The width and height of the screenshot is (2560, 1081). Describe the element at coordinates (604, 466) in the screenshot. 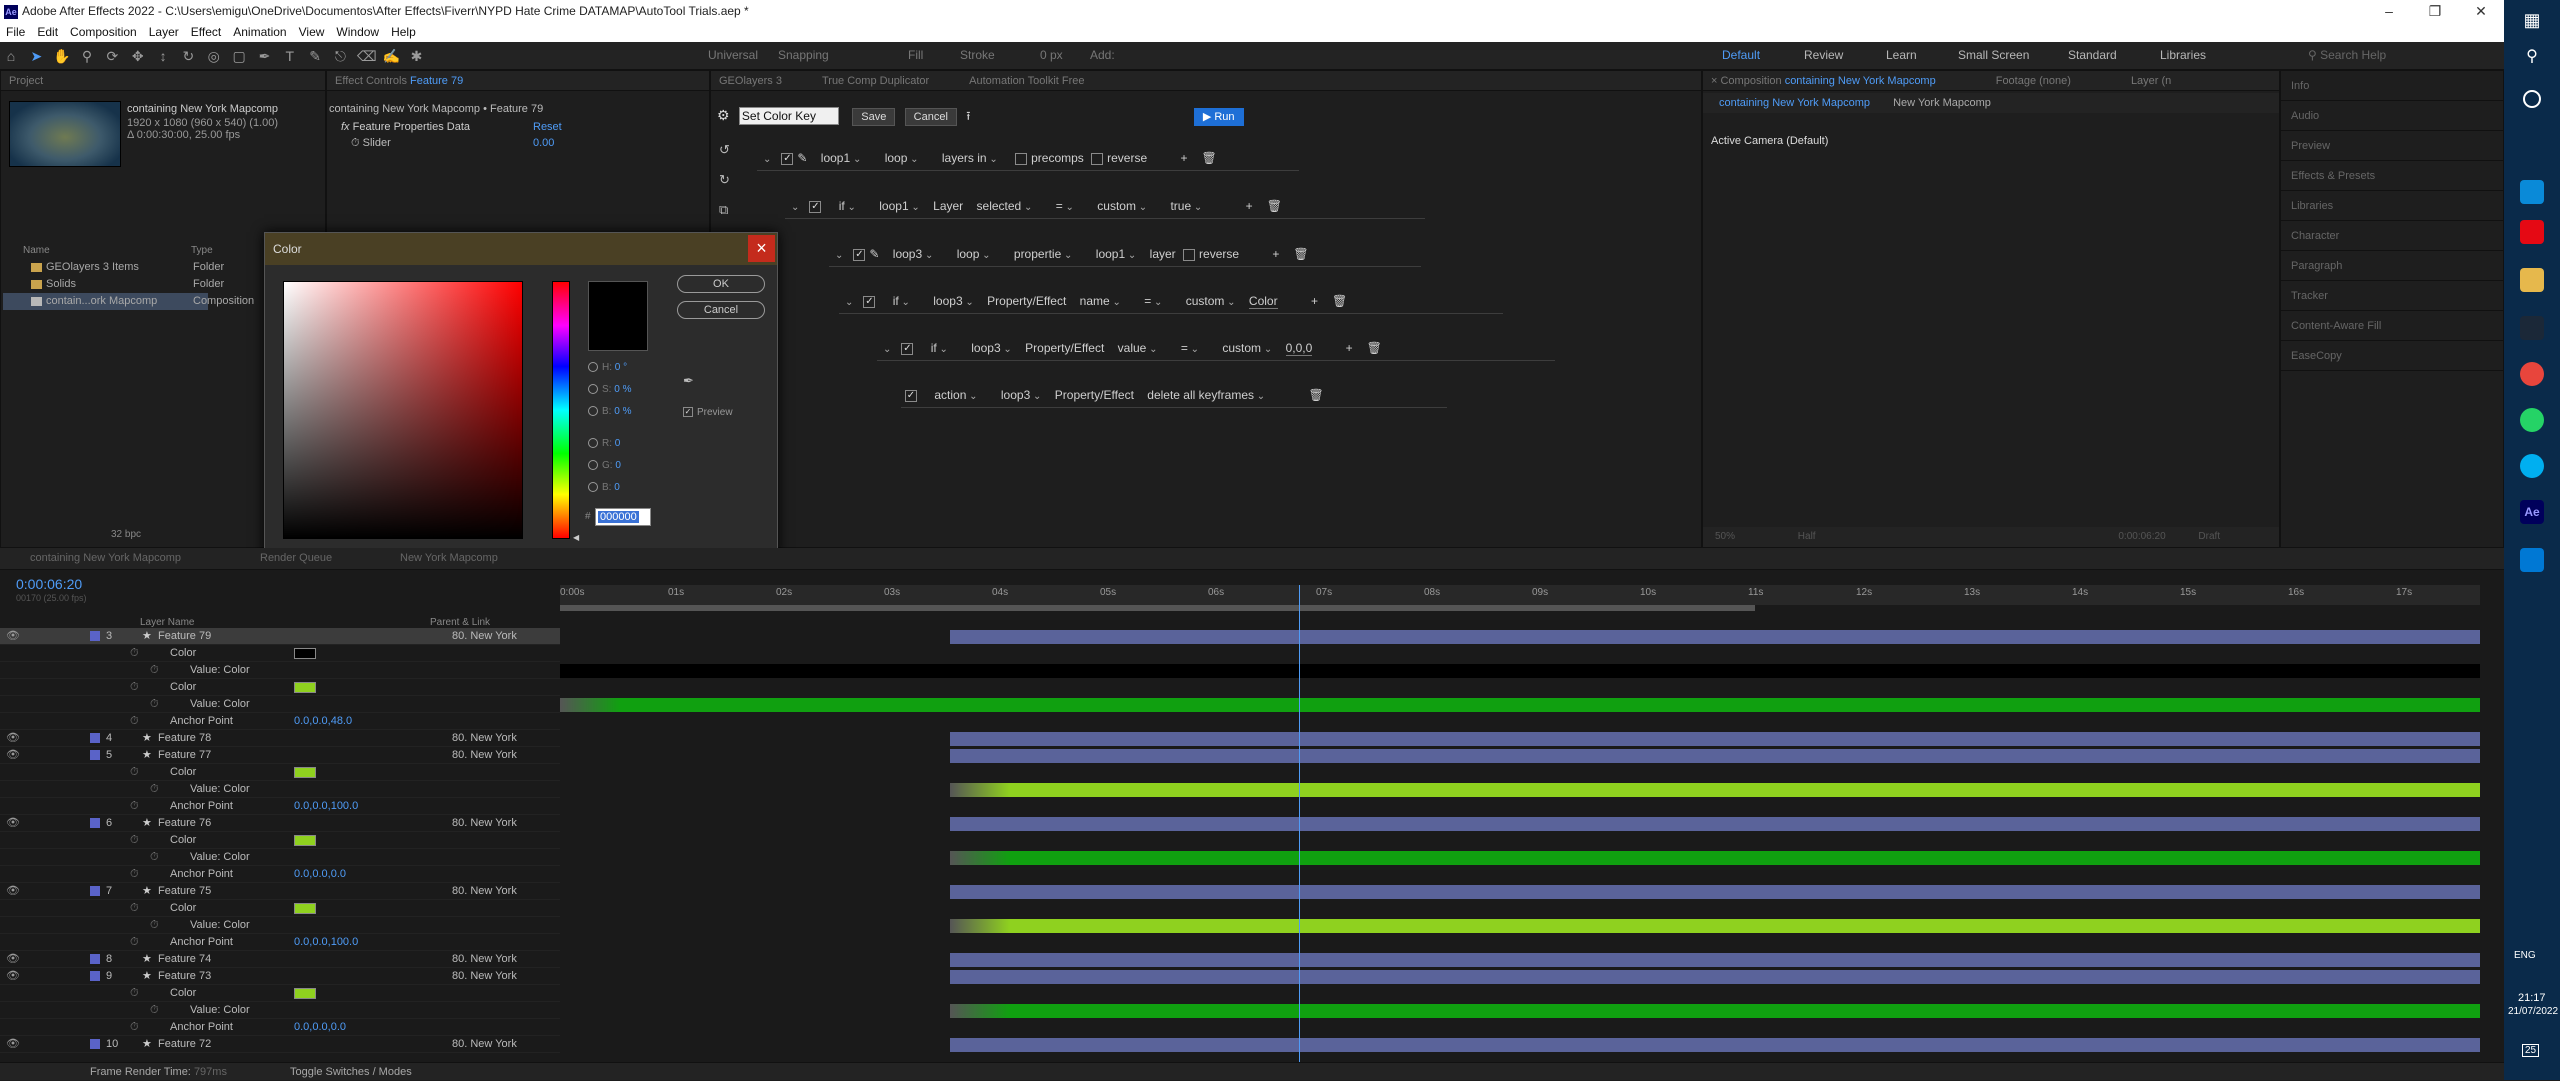

I see `green-radio: G: 0` at that location.